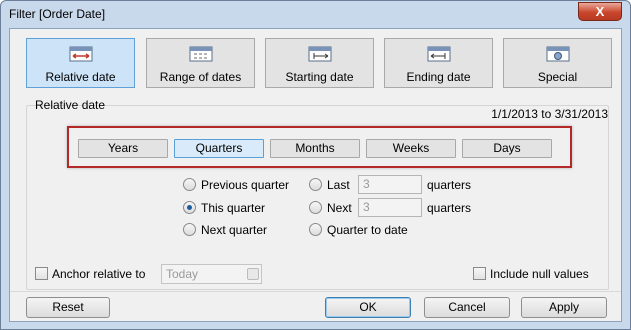 This screenshot has height=330, width=631. I want to click on unit-button-days: Days, so click(507, 148).